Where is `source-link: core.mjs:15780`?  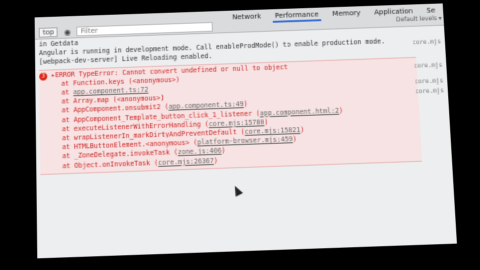
source-link: core.mjs:15780 is located at coordinates (237, 123).